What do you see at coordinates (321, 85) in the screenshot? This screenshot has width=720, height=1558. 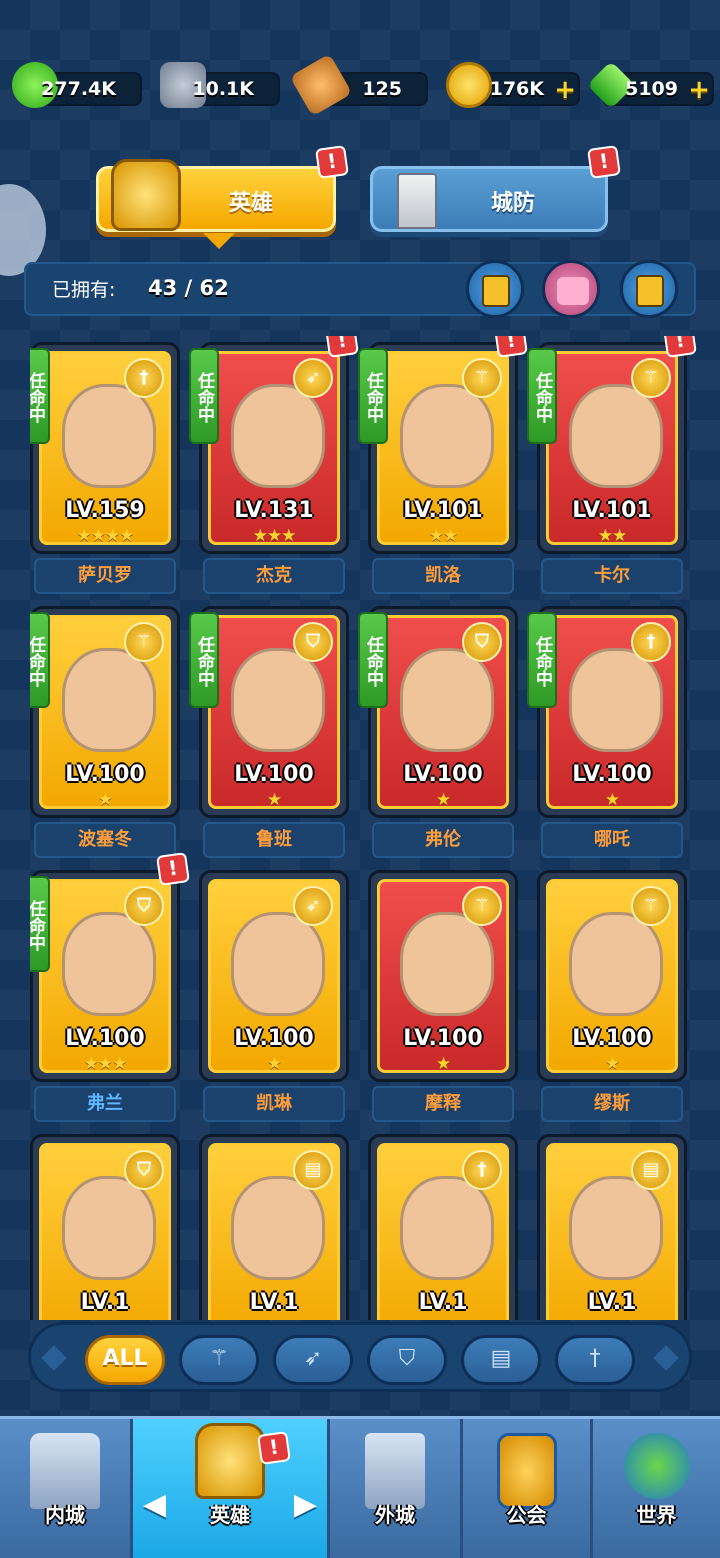 I see `hammer-icon` at bounding box center [321, 85].